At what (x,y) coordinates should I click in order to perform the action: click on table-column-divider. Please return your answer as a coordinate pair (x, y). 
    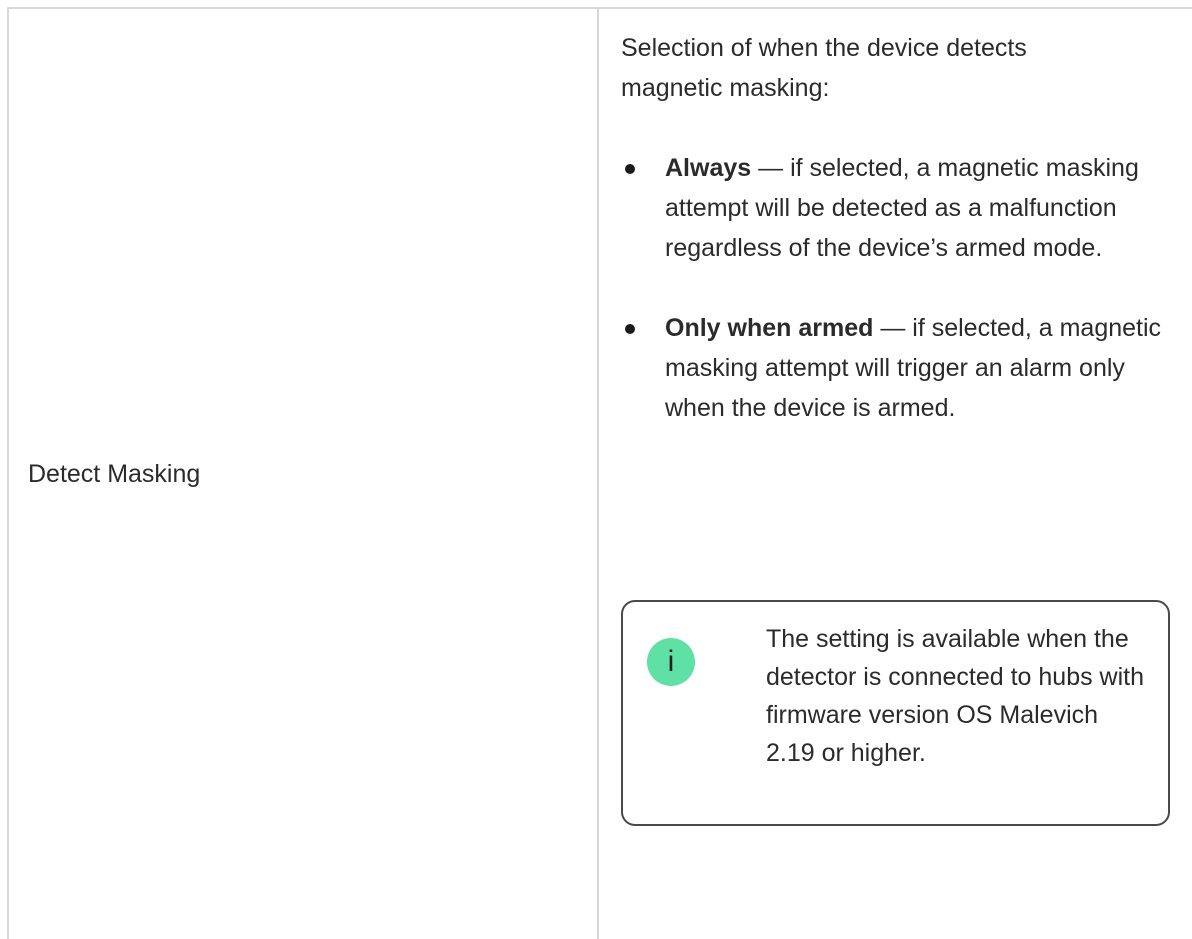
    Looking at the image, I should click on (598, 473).